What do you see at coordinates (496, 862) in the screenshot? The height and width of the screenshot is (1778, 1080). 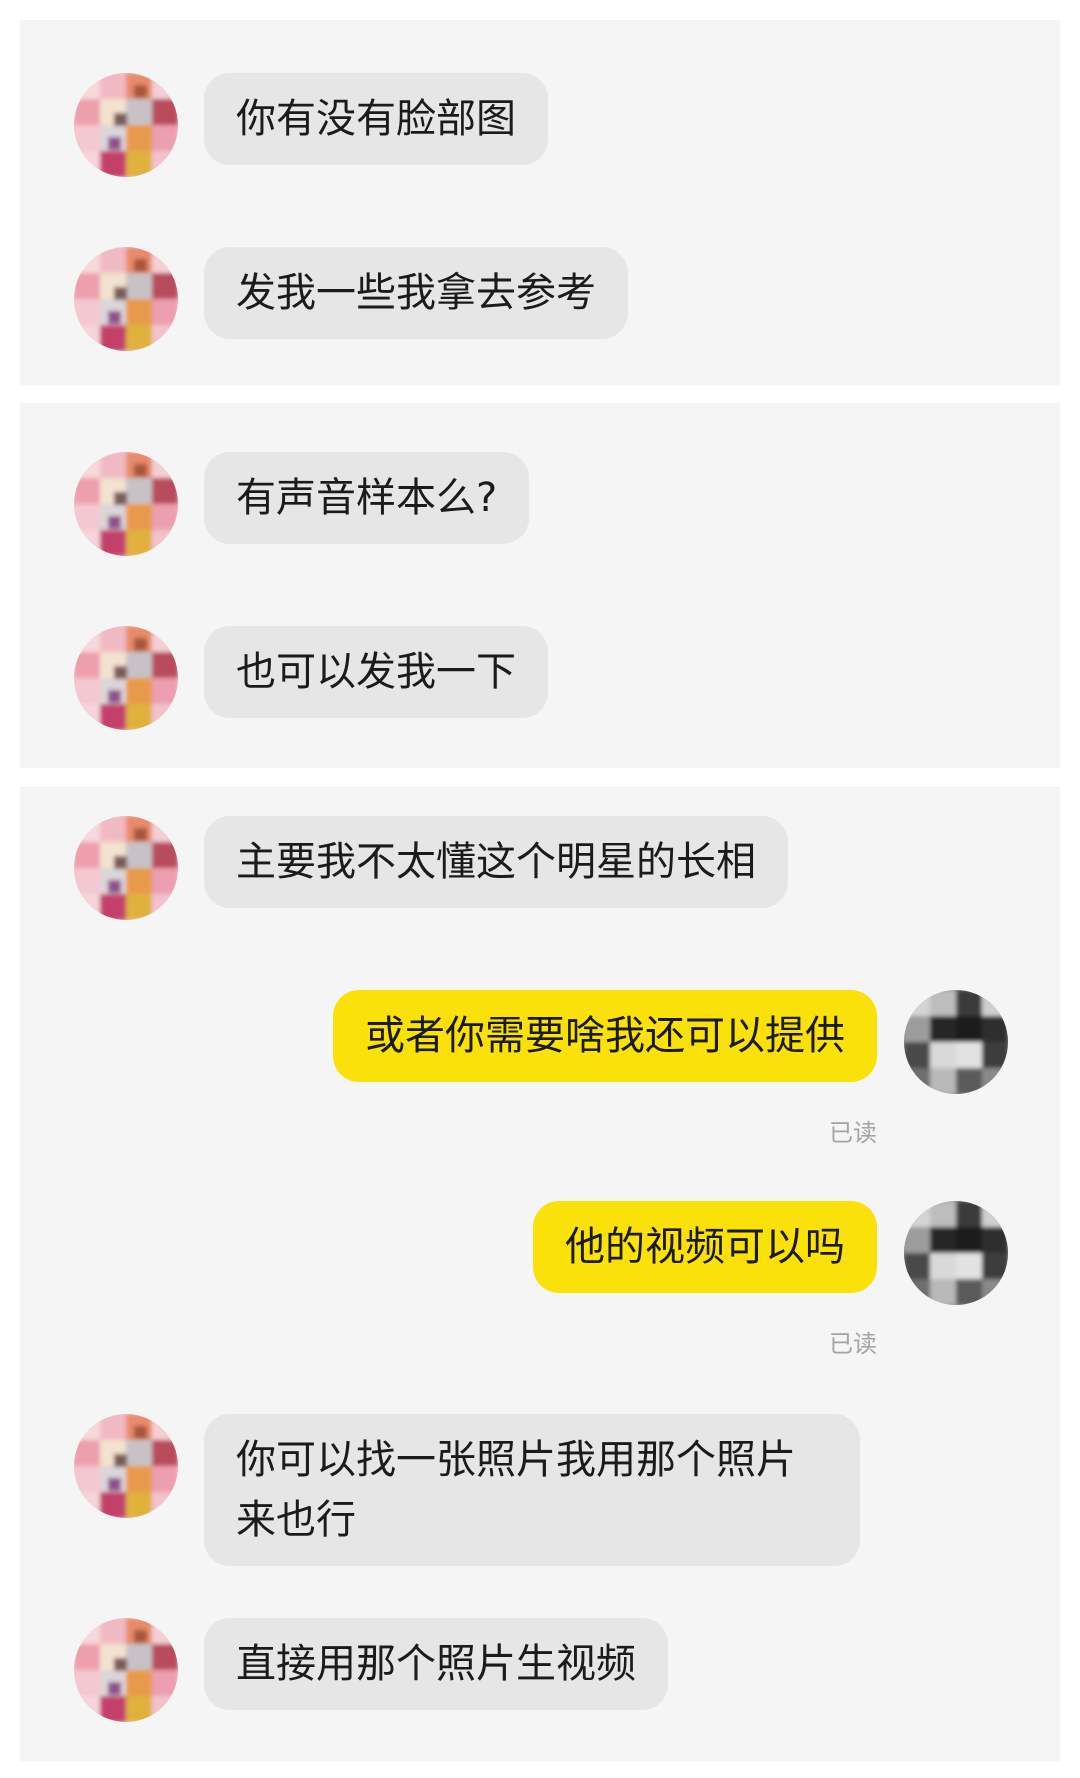 I see `incoming-message-bubble: 主要我不太懂这个明星的长相` at bounding box center [496, 862].